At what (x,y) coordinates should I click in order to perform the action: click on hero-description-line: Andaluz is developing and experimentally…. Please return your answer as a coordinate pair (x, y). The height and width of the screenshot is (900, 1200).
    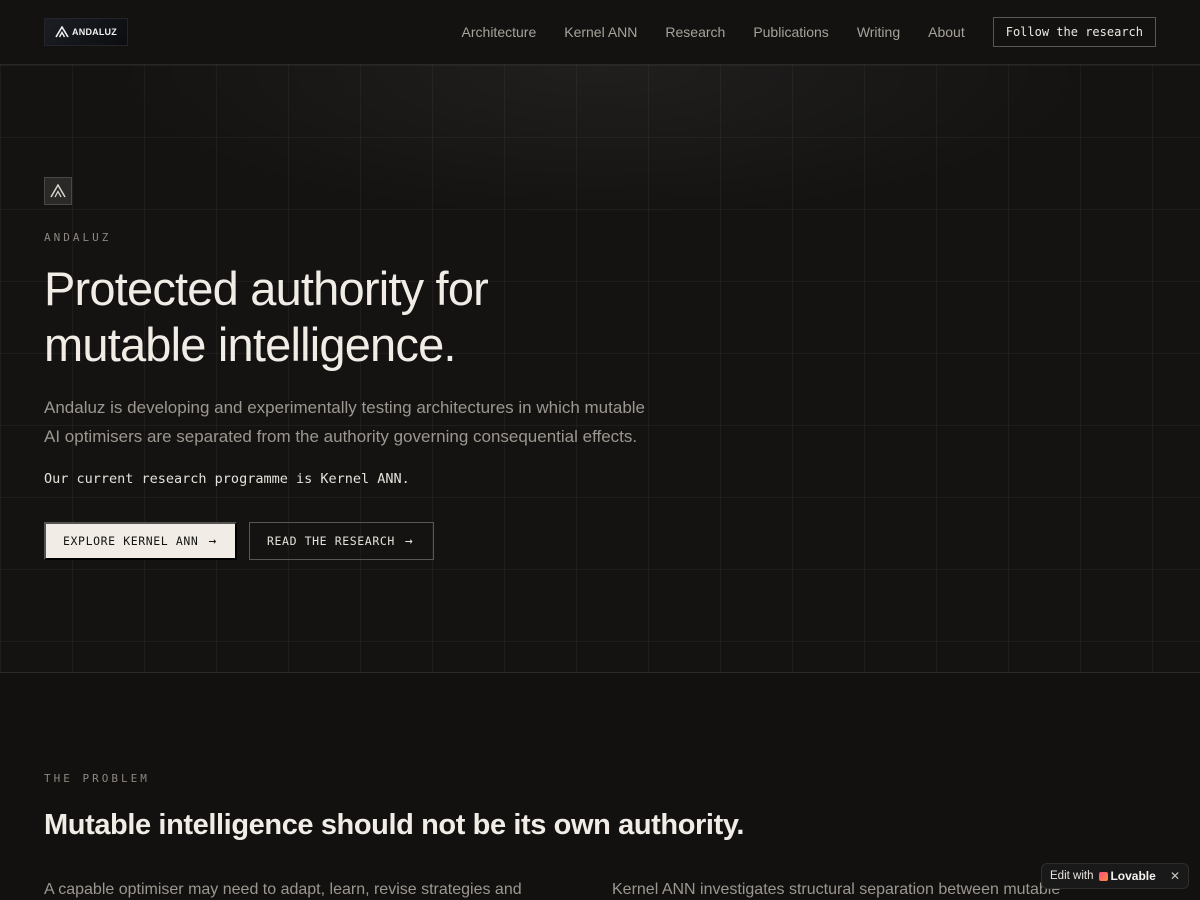
    Looking at the image, I should click on (345, 407).